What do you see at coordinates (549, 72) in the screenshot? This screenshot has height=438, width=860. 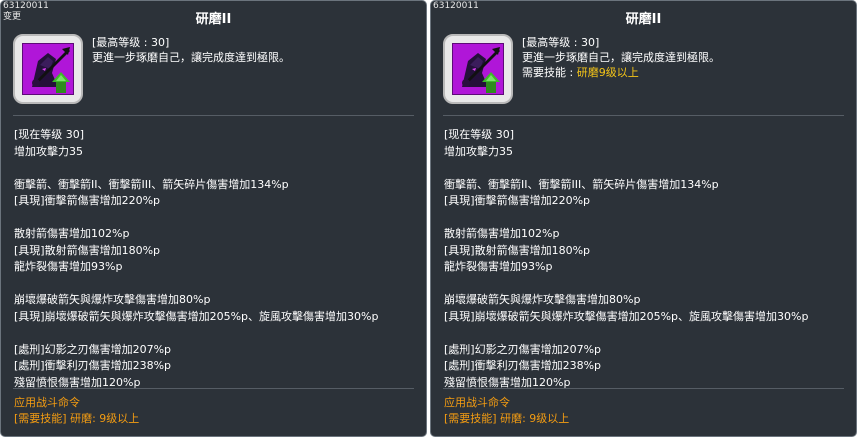 I see `required-skill-prefix: 需要技能 :` at bounding box center [549, 72].